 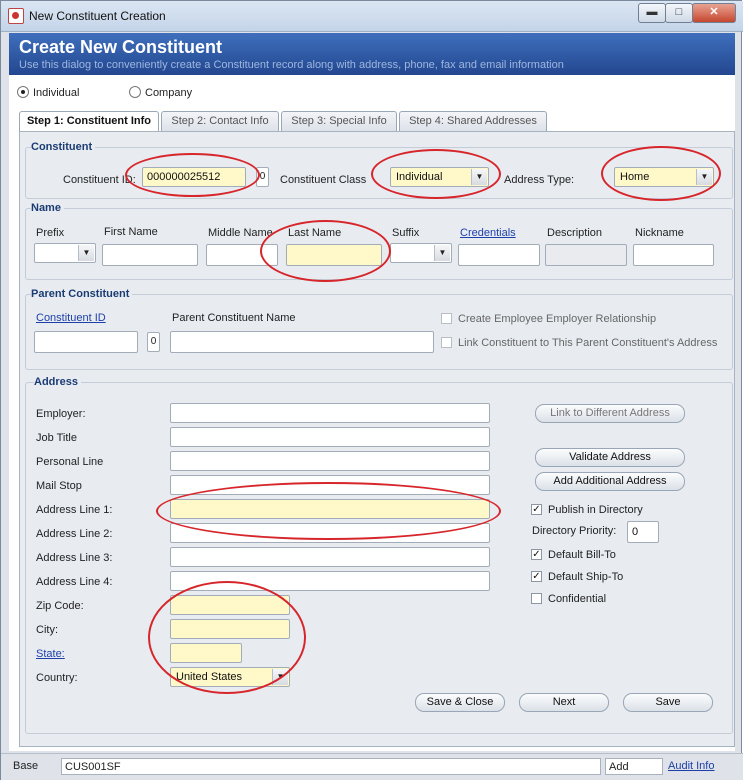 I want to click on status-mode: Add, so click(x=634, y=766).